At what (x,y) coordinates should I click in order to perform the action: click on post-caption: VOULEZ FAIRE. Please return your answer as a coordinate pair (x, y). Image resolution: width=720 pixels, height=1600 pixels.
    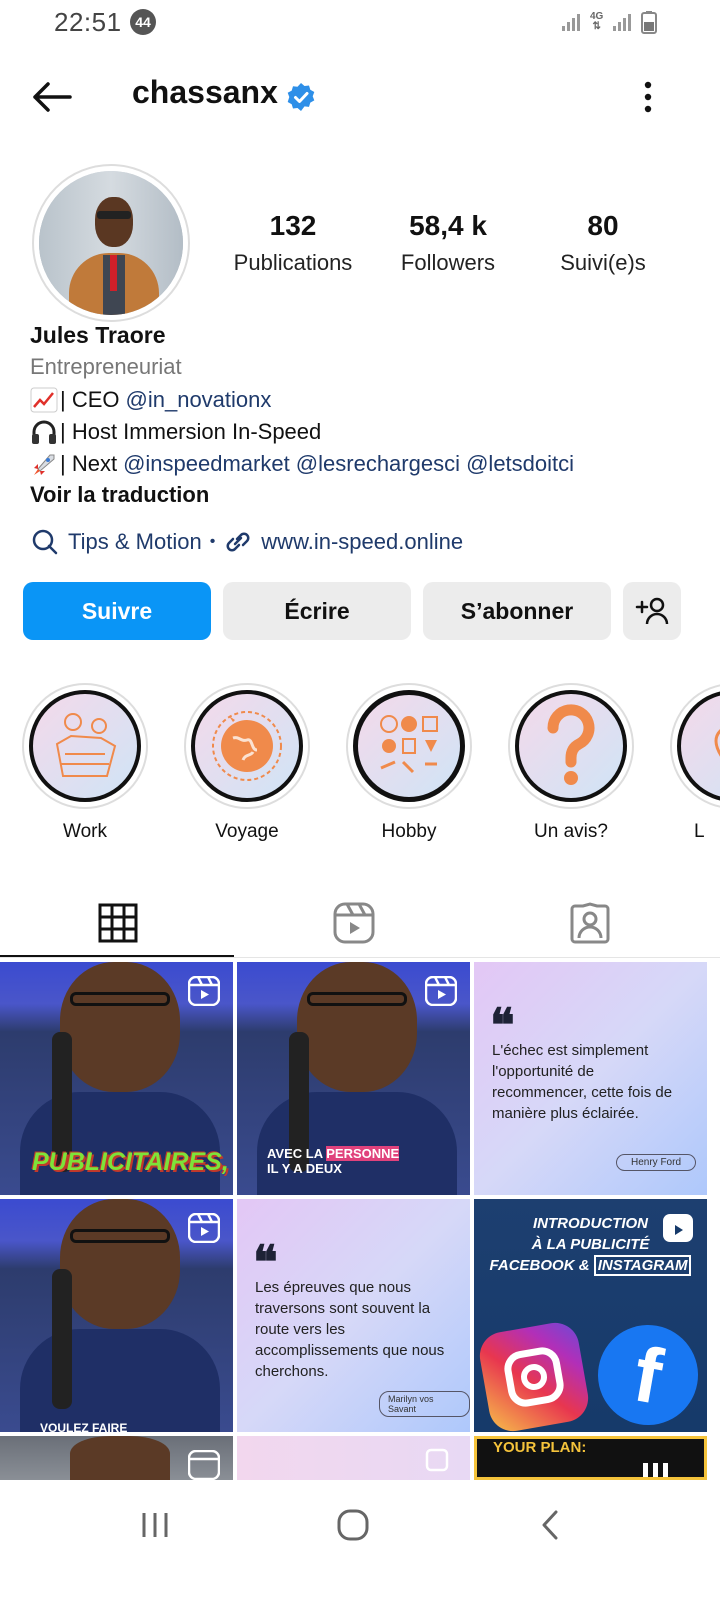
    Looking at the image, I should click on (84, 1426).